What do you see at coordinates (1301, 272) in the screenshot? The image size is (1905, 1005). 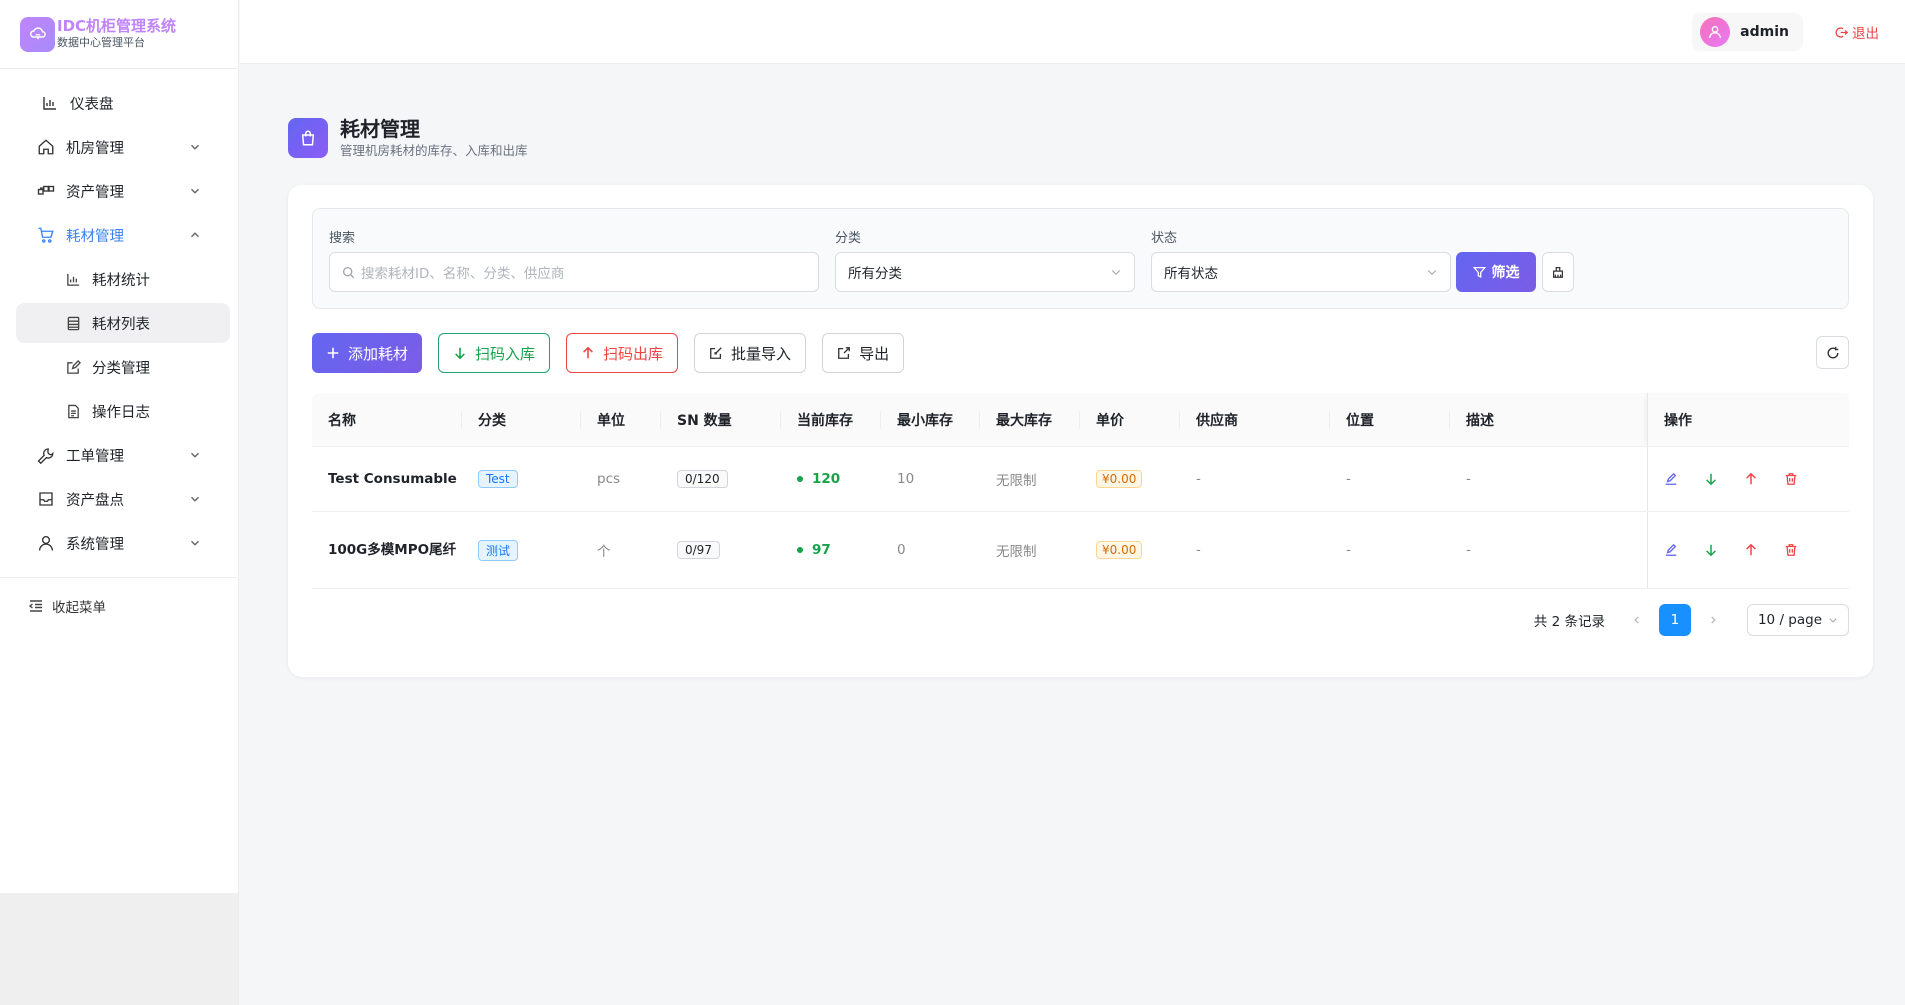 I see `status-select: 所有状态` at bounding box center [1301, 272].